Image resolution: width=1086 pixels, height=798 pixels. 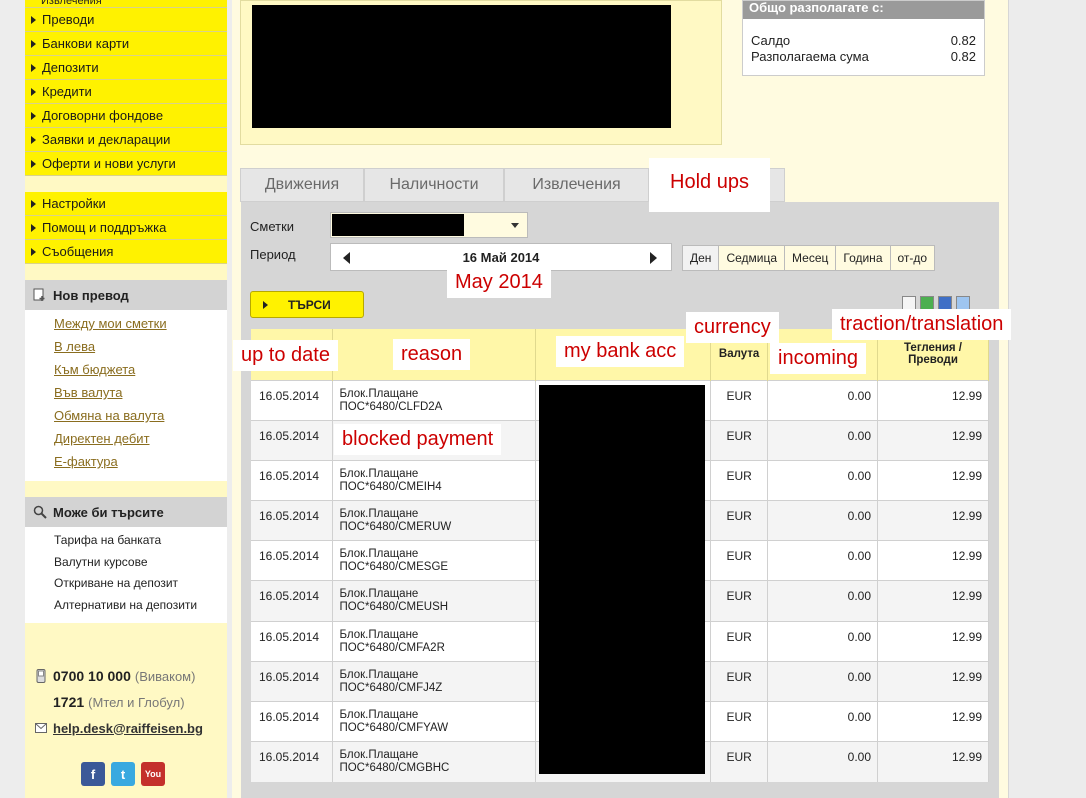 I want to click on print-icon, so click(x=909, y=303).